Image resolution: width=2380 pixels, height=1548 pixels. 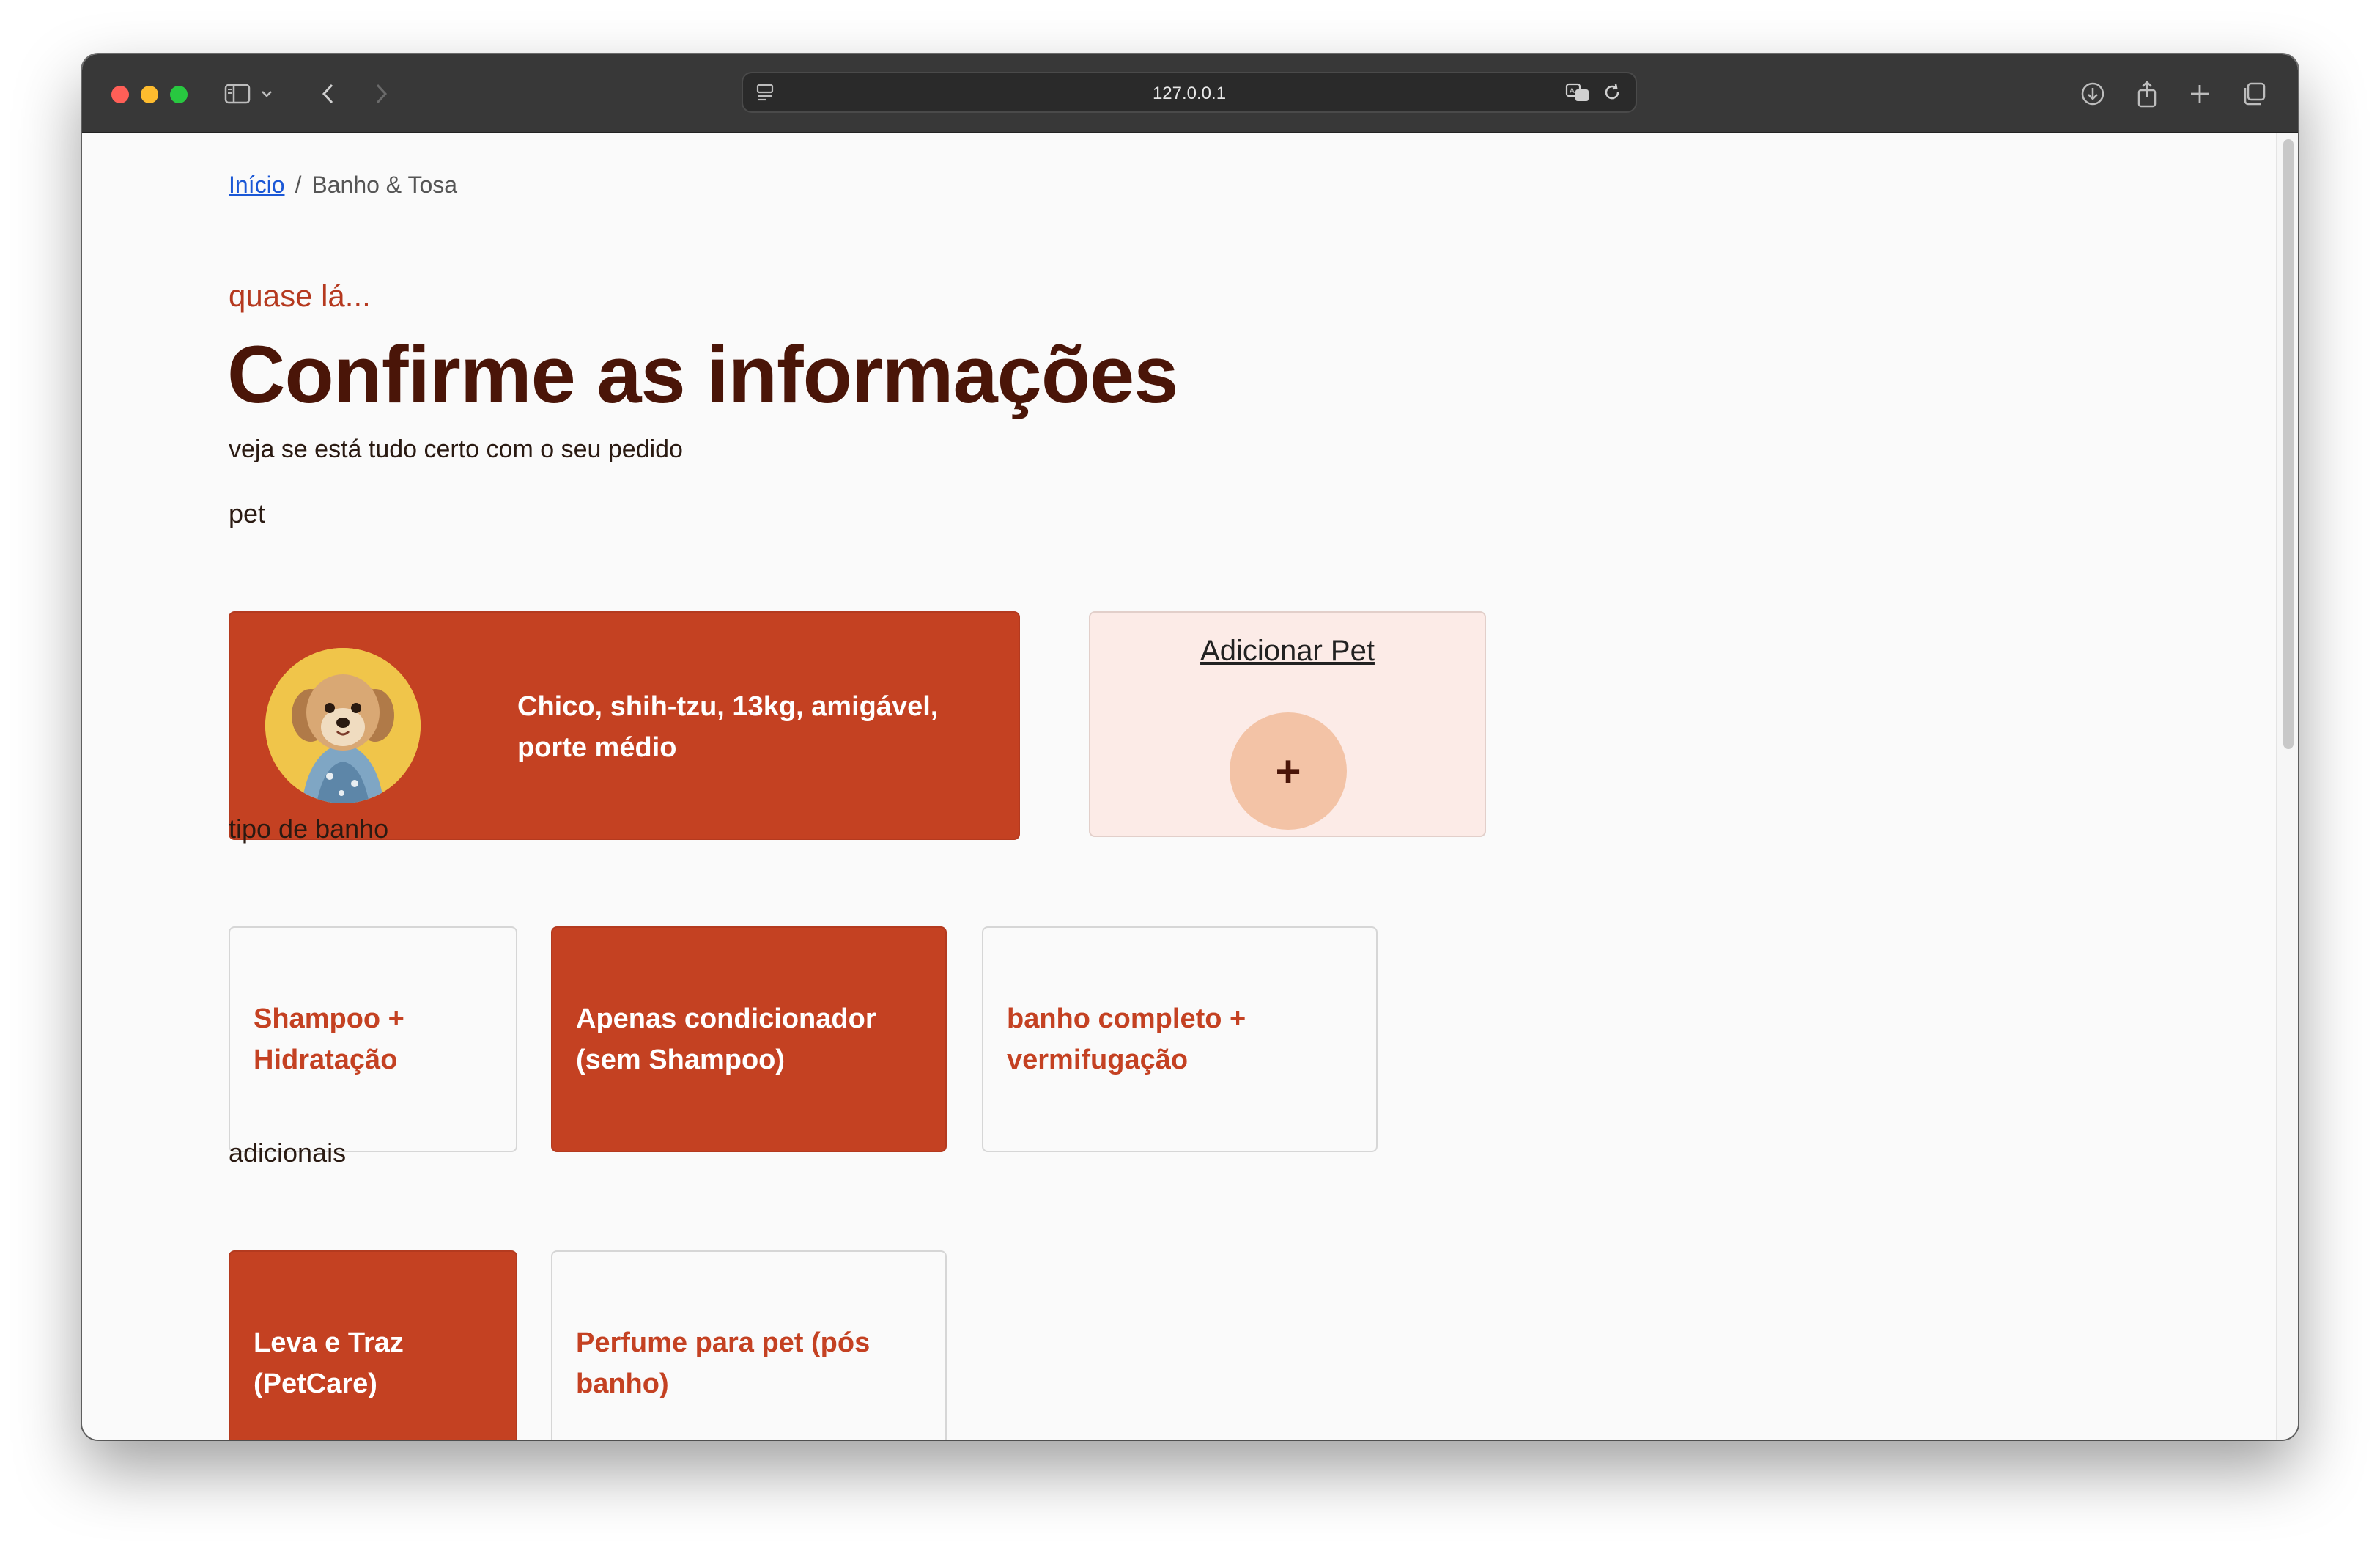 What do you see at coordinates (256, 185) in the screenshot?
I see `breadcrumb-home-link: Início` at bounding box center [256, 185].